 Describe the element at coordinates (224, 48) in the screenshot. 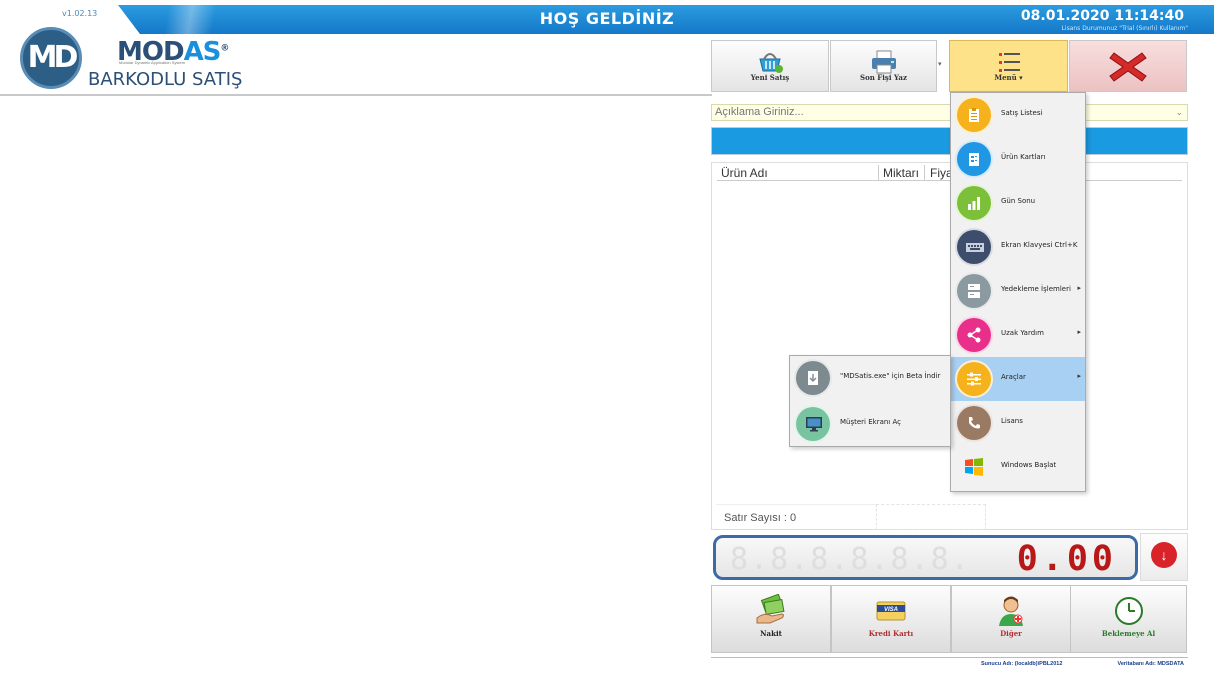

I see `logo-registered: ®` at that location.